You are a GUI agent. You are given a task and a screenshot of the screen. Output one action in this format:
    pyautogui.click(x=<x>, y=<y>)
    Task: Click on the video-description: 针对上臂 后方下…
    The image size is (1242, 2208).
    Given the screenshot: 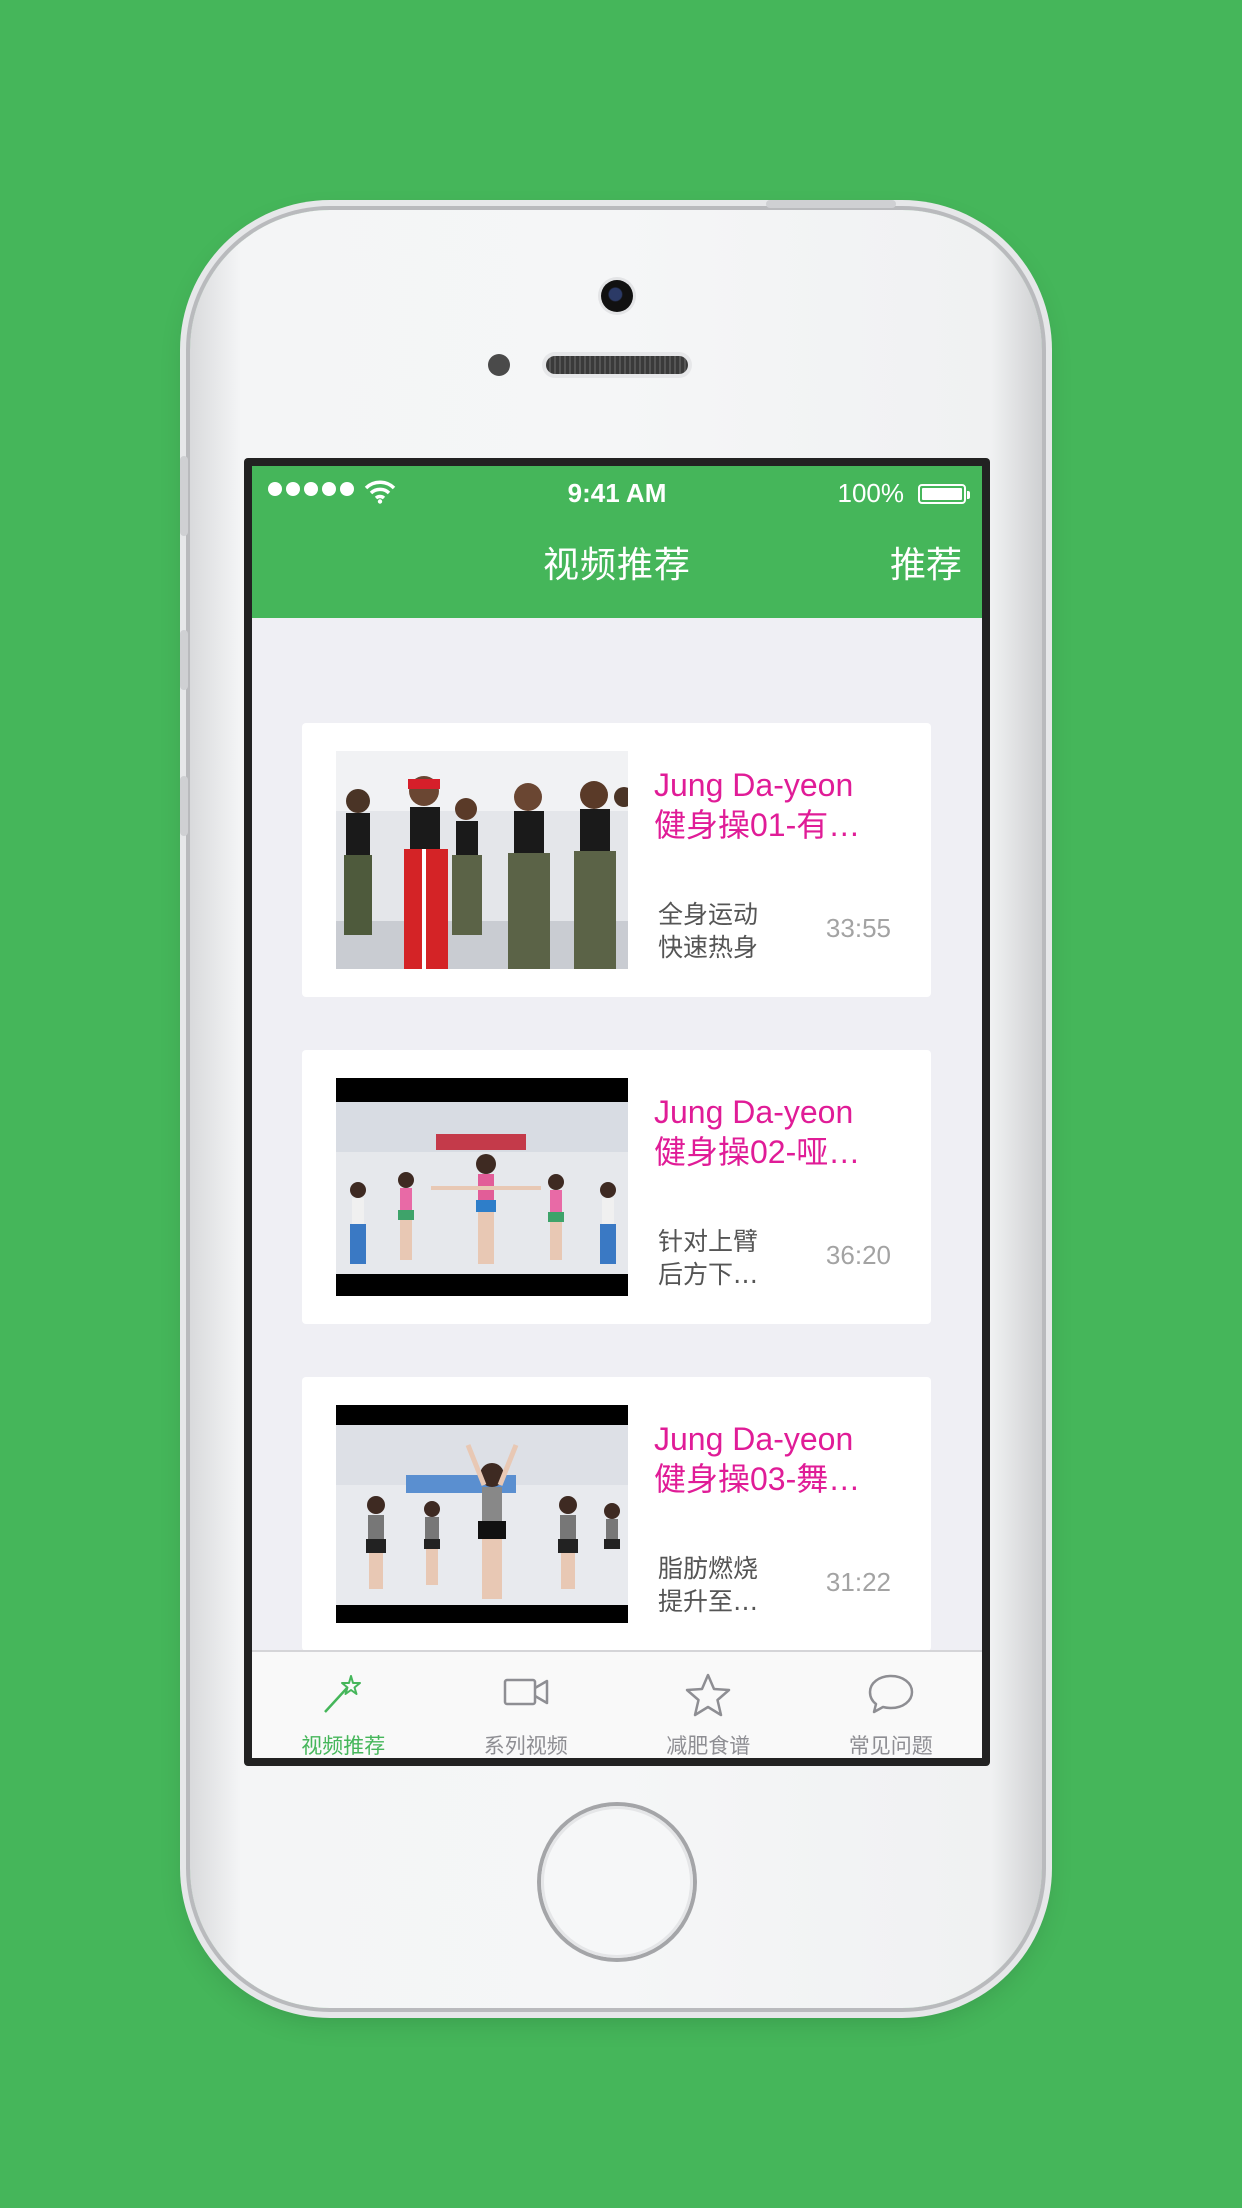 What is the action you would take?
    pyautogui.click(x=718, y=1258)
    